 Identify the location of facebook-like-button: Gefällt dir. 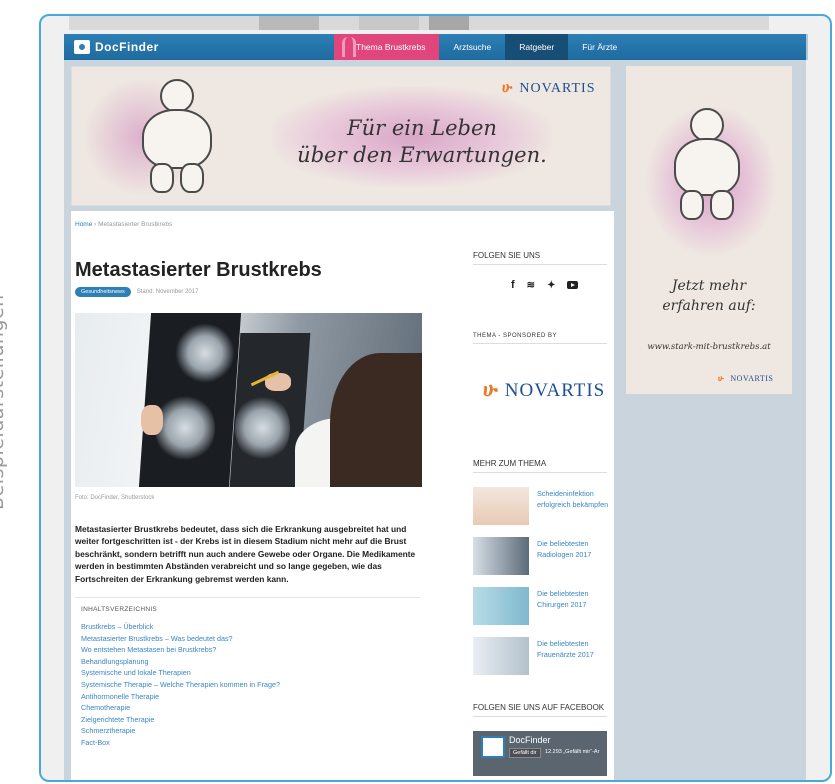
(525, 753).